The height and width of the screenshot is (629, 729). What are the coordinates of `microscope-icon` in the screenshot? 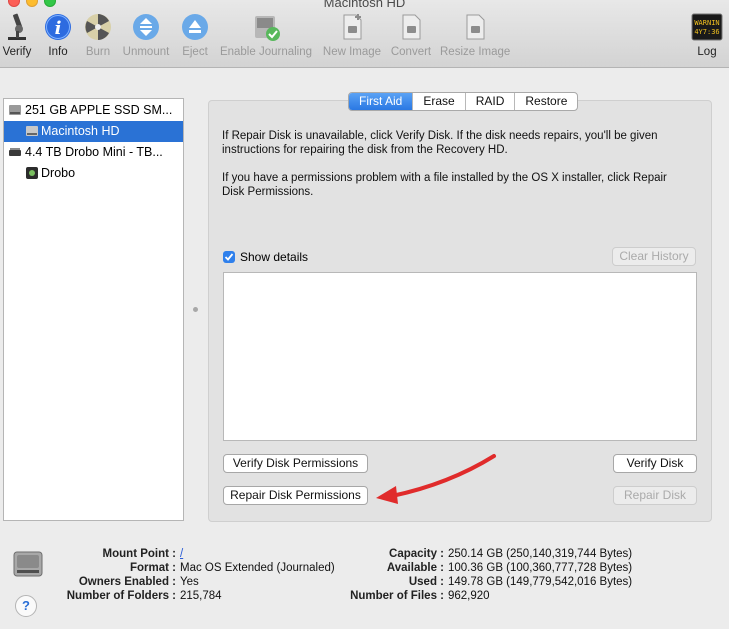 It's located at (17, 27).